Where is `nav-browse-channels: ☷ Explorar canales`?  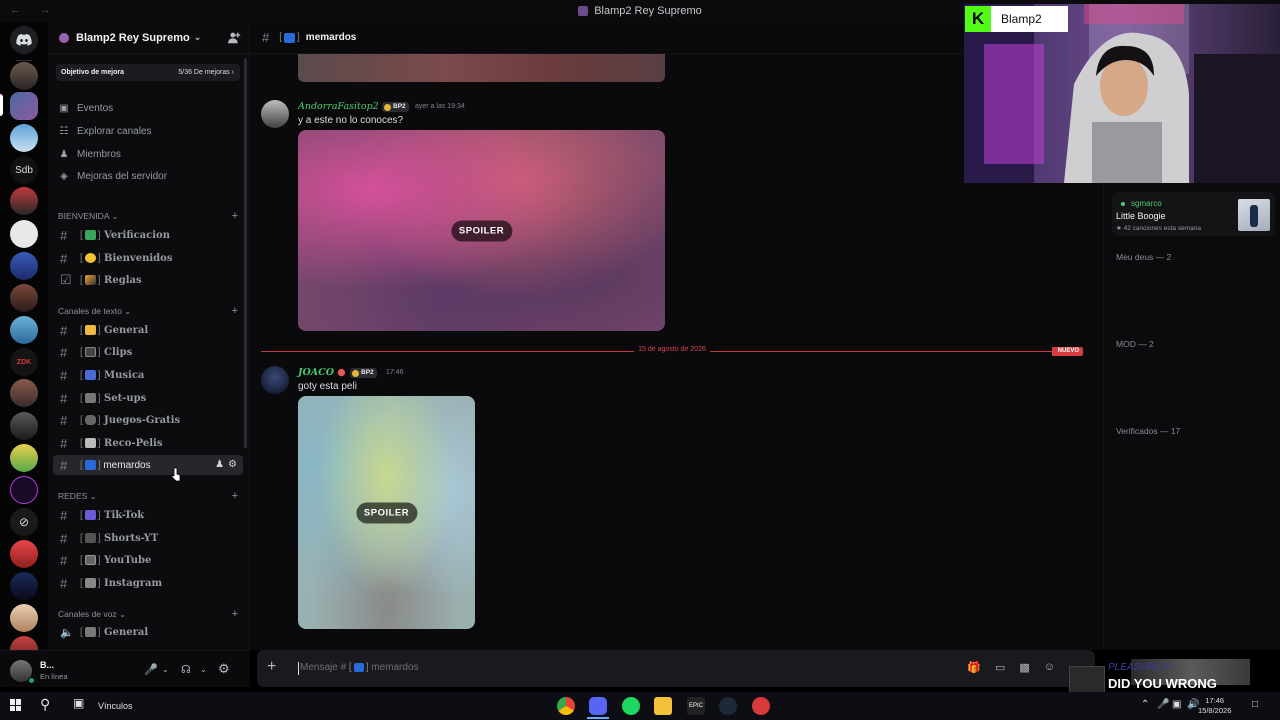
nav-browse-channels: ☷ Explorar canales is located at coordinates (105, 131).